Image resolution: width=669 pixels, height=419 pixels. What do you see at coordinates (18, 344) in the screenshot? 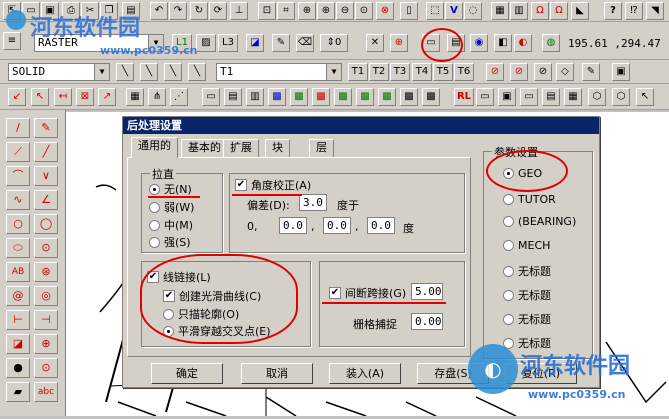
I see `hatch-icon: ◪` at bounding box center [18, 344].